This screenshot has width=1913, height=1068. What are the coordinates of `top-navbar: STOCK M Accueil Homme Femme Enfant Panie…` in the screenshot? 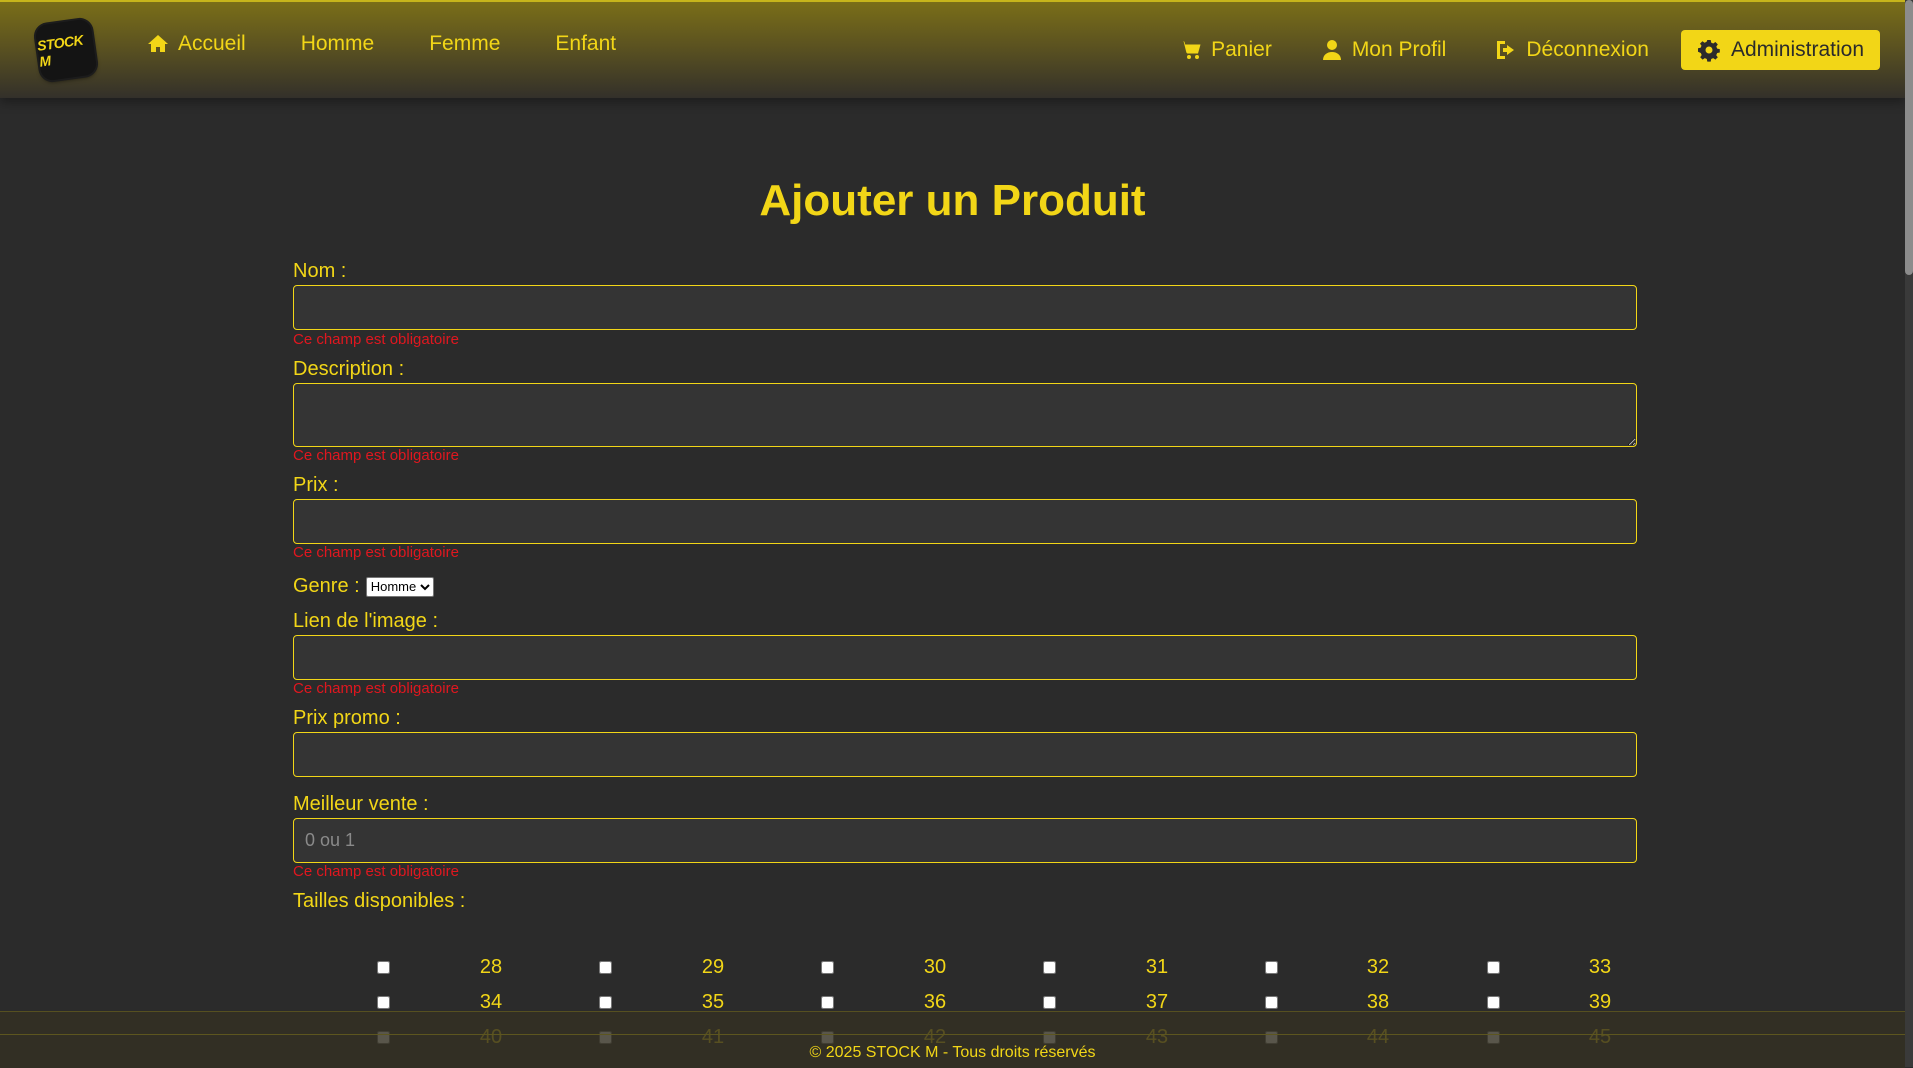 It's located at (952, 49).